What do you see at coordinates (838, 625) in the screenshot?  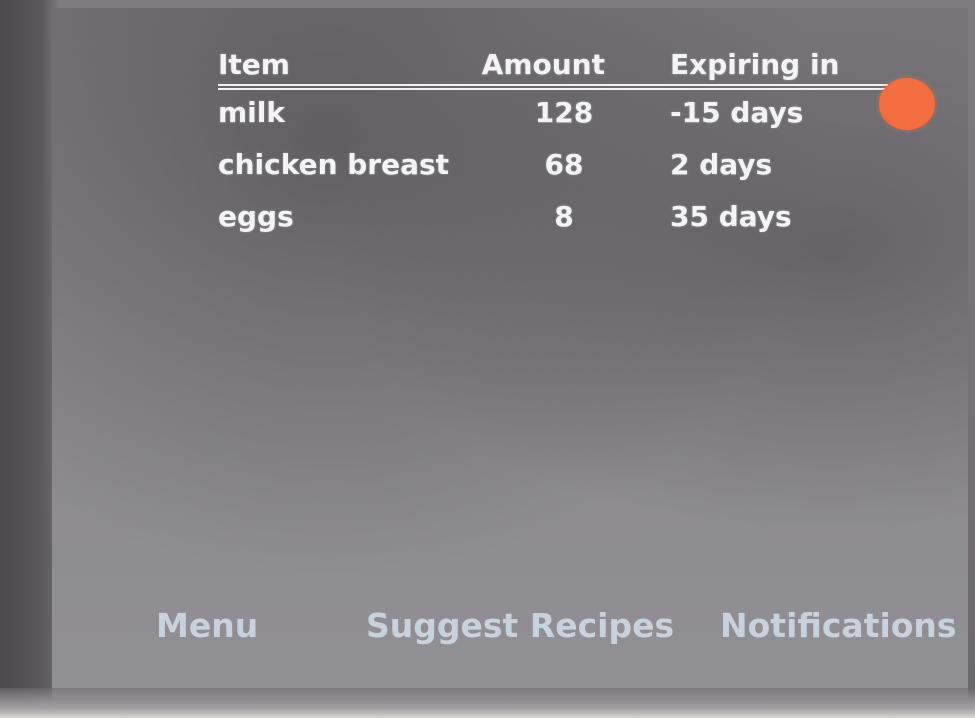 I see `notifications-button: Notifications` at bounding box center [838, 625].